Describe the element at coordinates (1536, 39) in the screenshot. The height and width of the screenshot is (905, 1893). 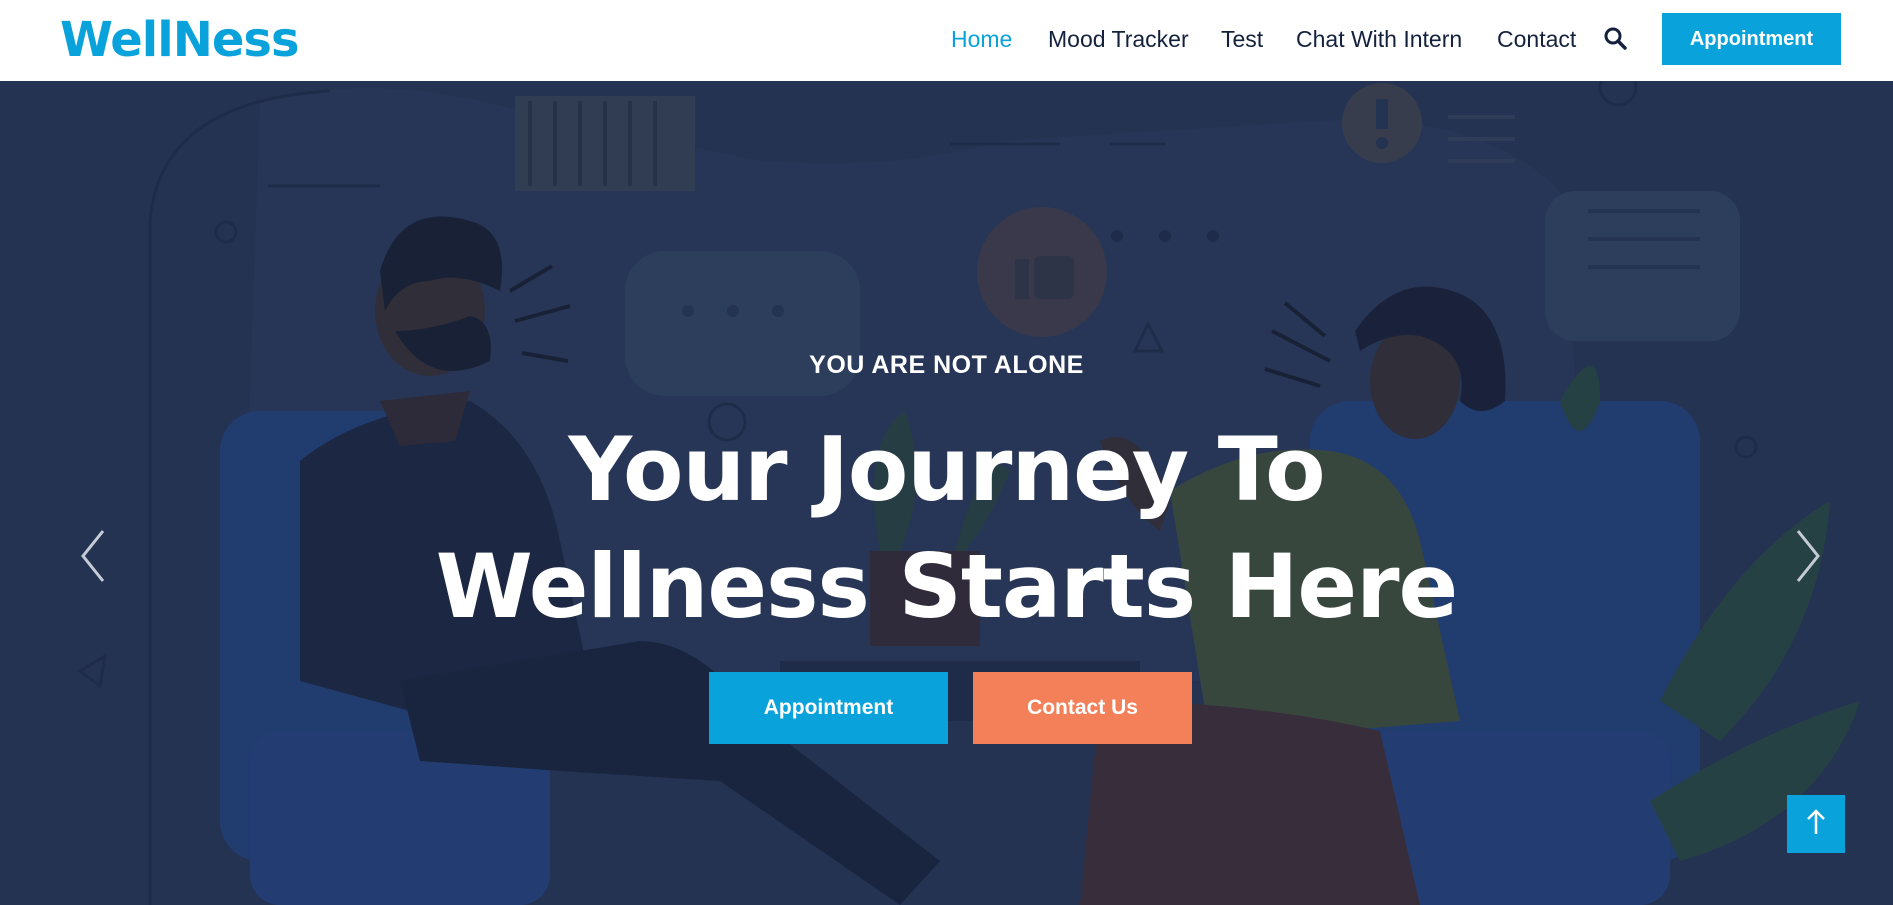
I see `nav-contact: Contact` at that location.